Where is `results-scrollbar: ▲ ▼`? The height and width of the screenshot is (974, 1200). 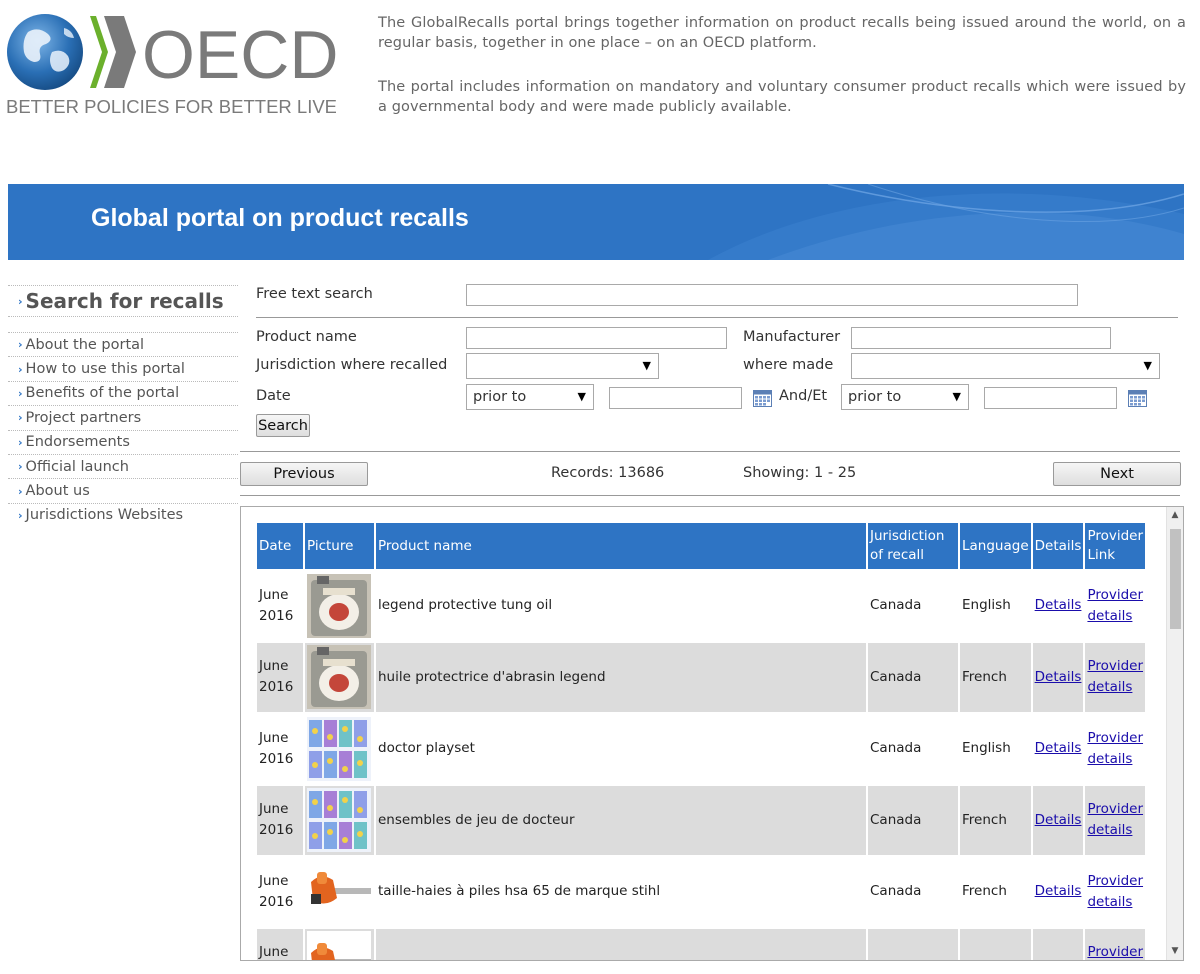
results-scrollbar: ▲ ▼ is located at coordinates (1174, 733).